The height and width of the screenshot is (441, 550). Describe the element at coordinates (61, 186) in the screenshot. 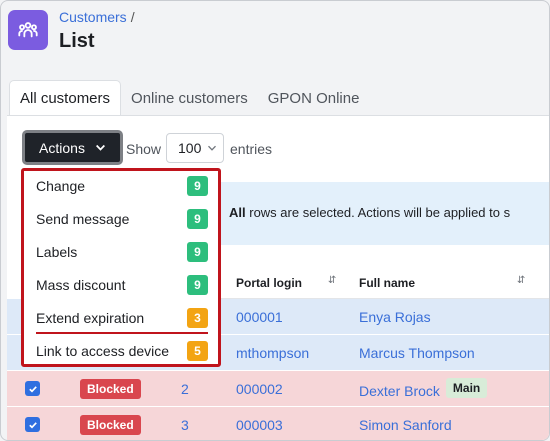

I see `menu-item-label: Change` at that location.